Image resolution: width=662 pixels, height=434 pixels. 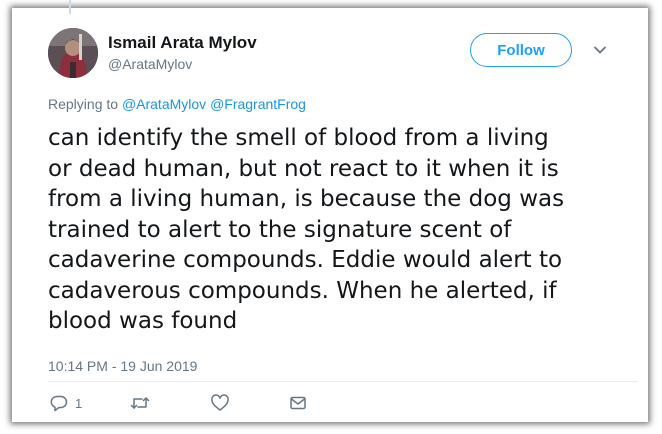 I want to click on envelope-icon, so click(x=298, y=403).